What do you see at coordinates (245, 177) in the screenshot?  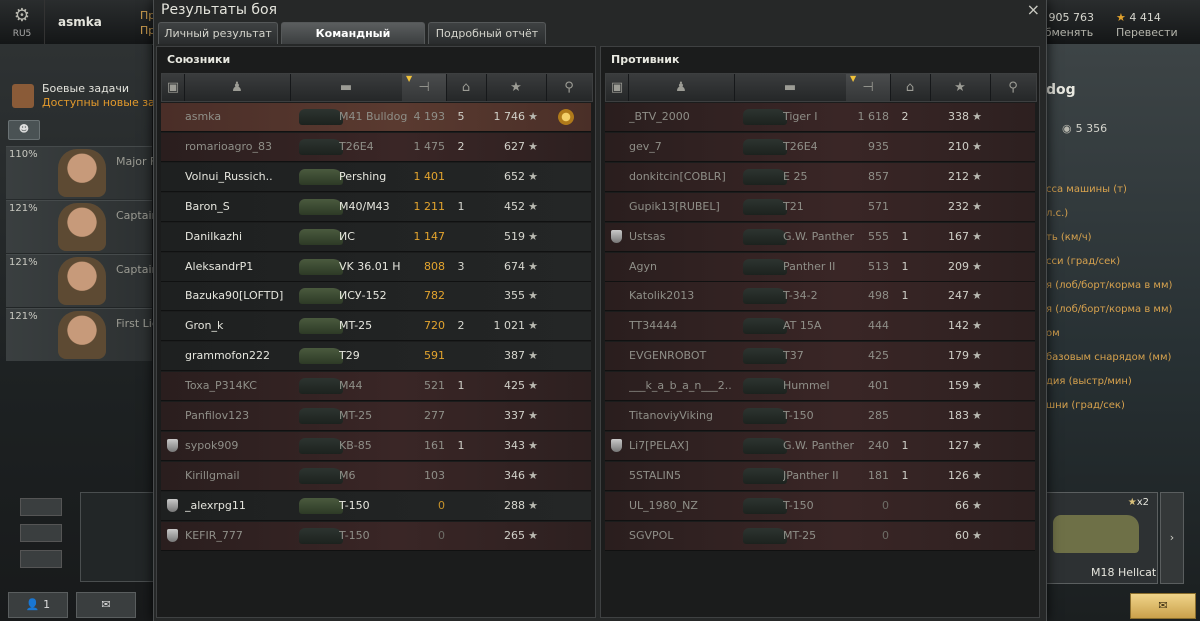 I see `player-name-cell: Volnui_Russich..` at bounding box center [245, 177].